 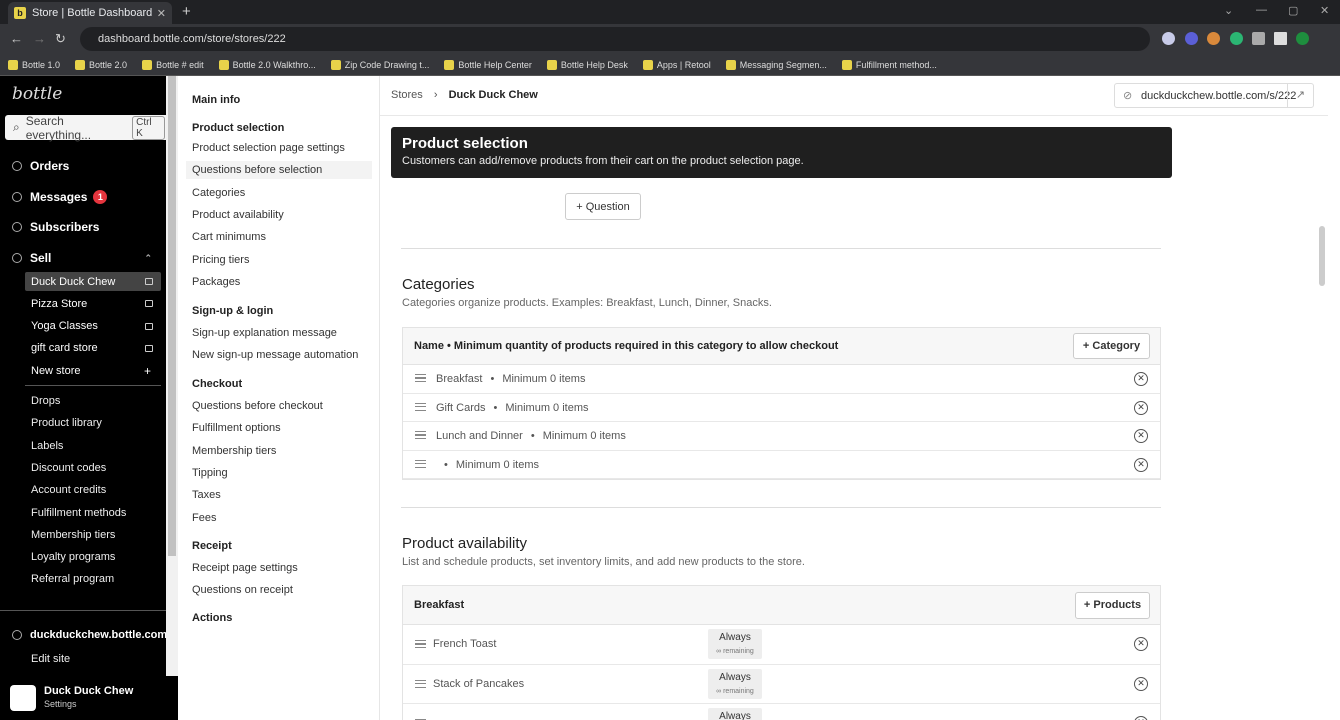 What do you see at coordinates (217, 384) in the screenshot?
I see `subnav-checkout: Checkout` at bounding box center [217, 384].